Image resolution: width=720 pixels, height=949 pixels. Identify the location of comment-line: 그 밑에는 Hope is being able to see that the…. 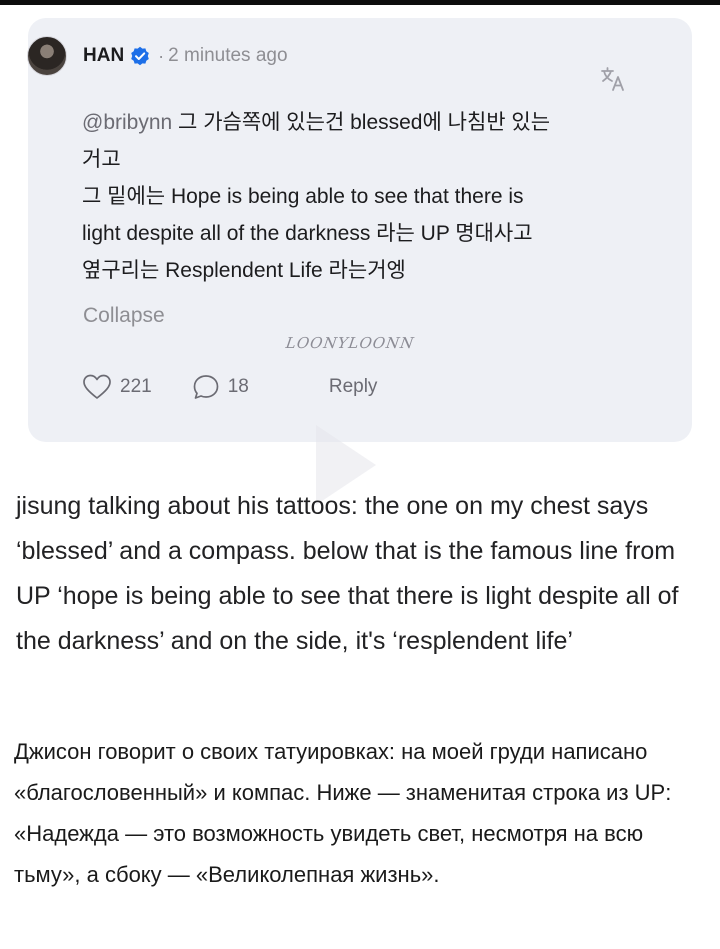
(303, 196).